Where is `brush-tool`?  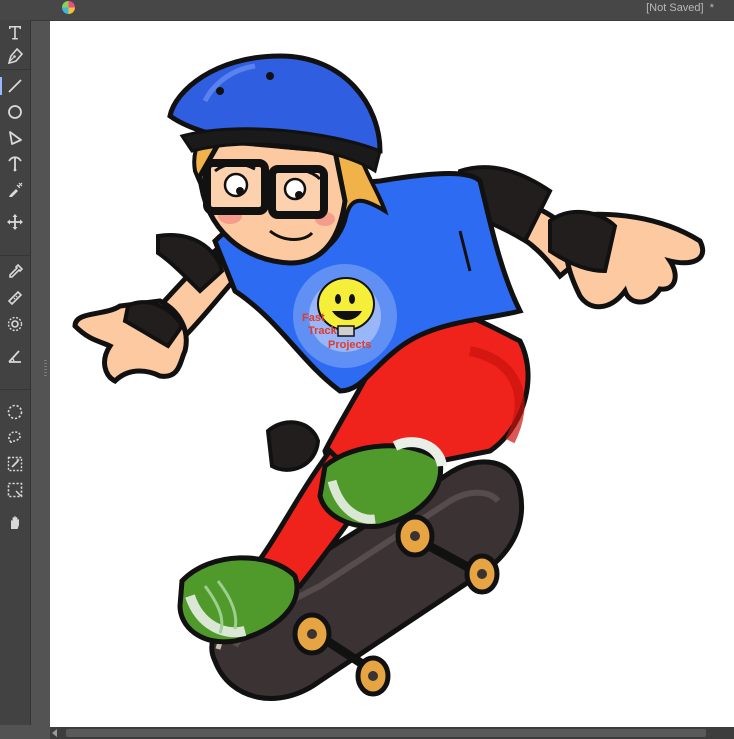
brush-tool is located at coordinates (15, 190).